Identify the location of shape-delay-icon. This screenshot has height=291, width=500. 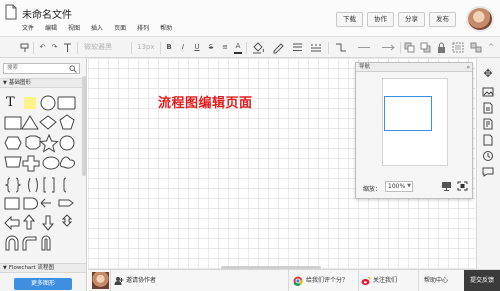
(30, 203).